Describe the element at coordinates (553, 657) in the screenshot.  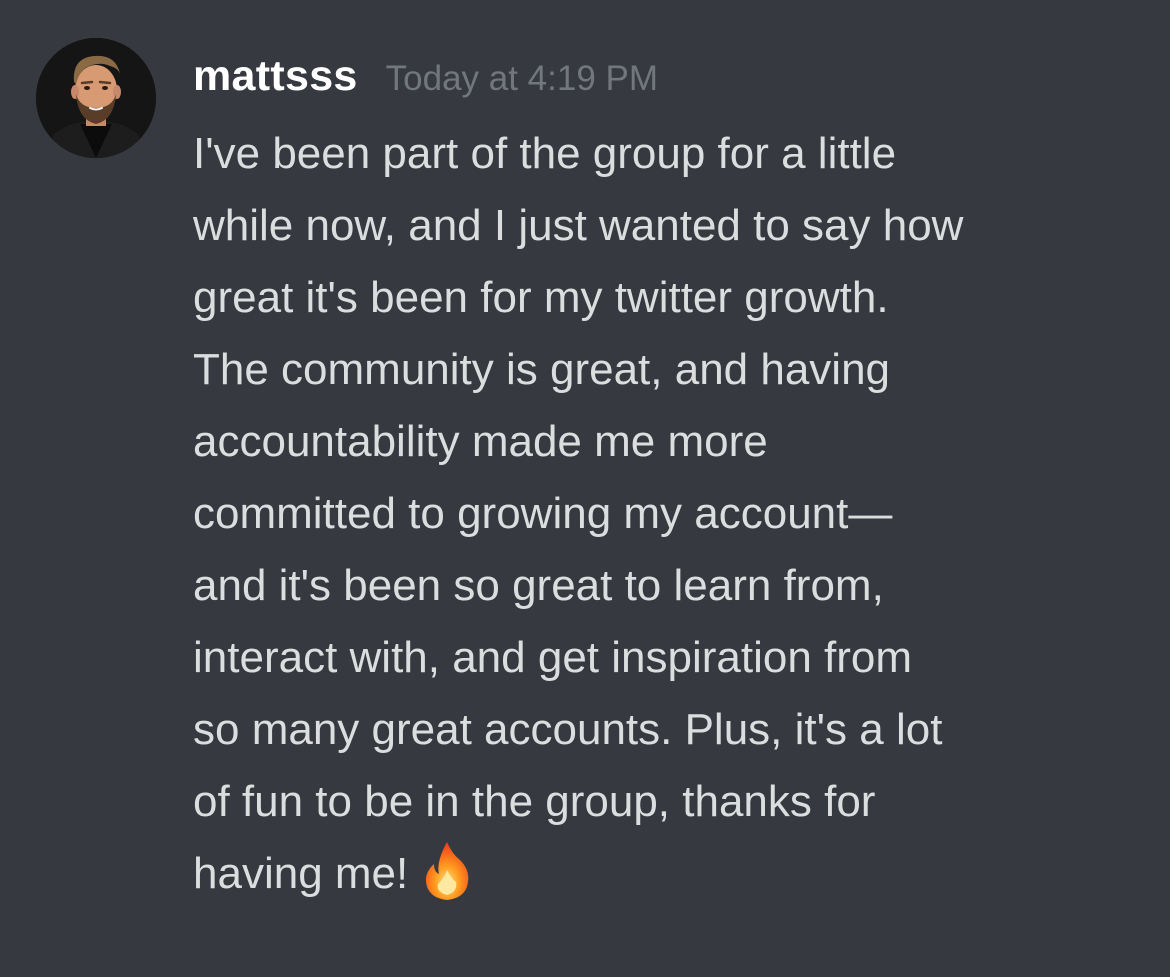
I see `message-line: interact with, and get inspiration from` at that location.